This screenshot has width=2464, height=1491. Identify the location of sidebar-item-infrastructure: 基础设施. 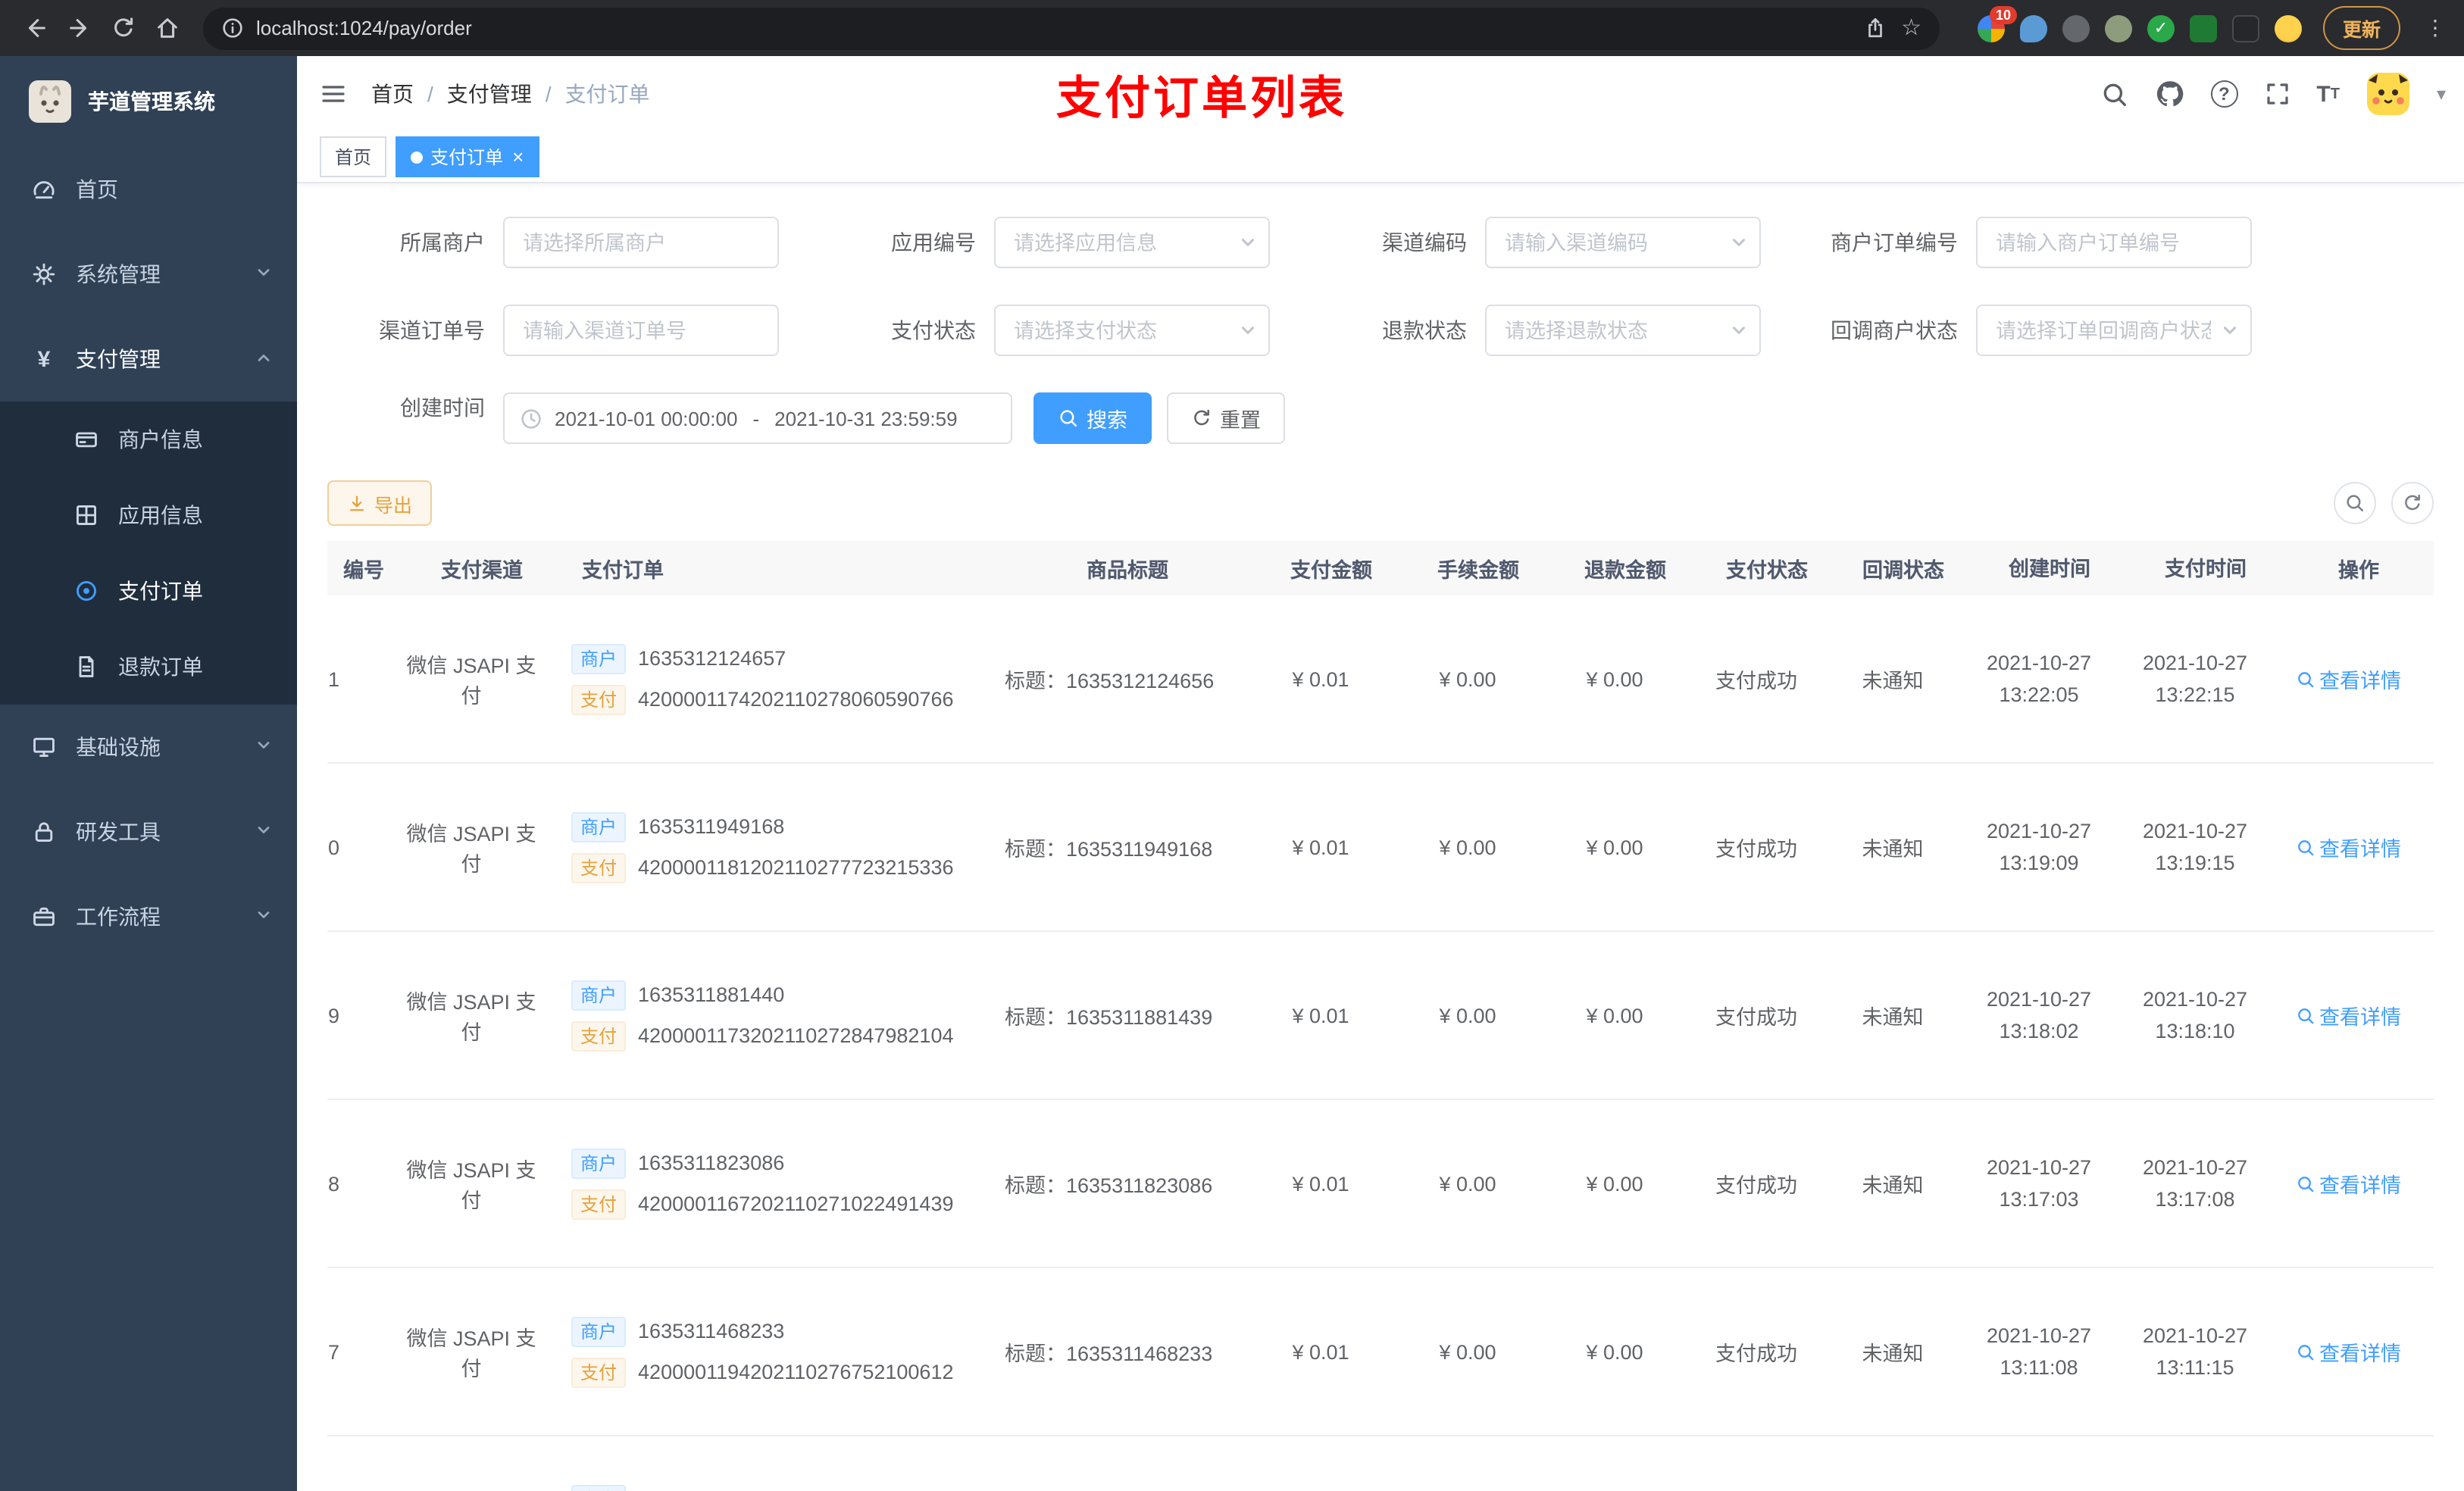
(148, 747).